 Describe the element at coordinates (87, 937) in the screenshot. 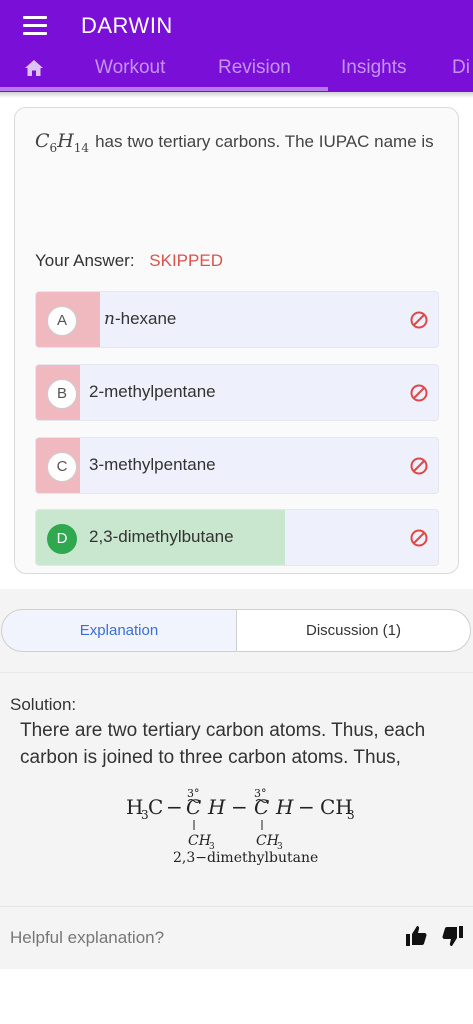

I see `helpful-label: Helpful explanation?` at that location.